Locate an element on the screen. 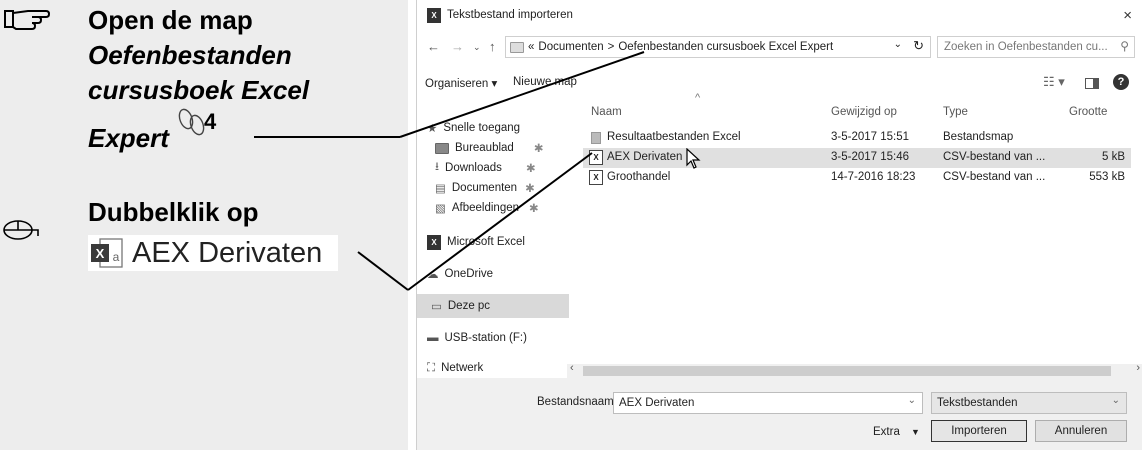 The width and height of the screenshot is (1142, 450). extra-dropdown-icon: ▼ is located at coordinates (915, 432).